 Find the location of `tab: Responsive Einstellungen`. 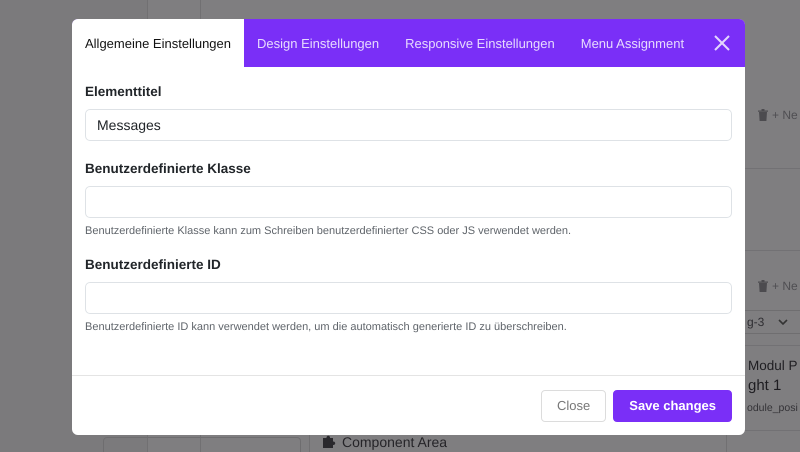

tab: Responsive Einstellungen is located at coordinates (480, 43).